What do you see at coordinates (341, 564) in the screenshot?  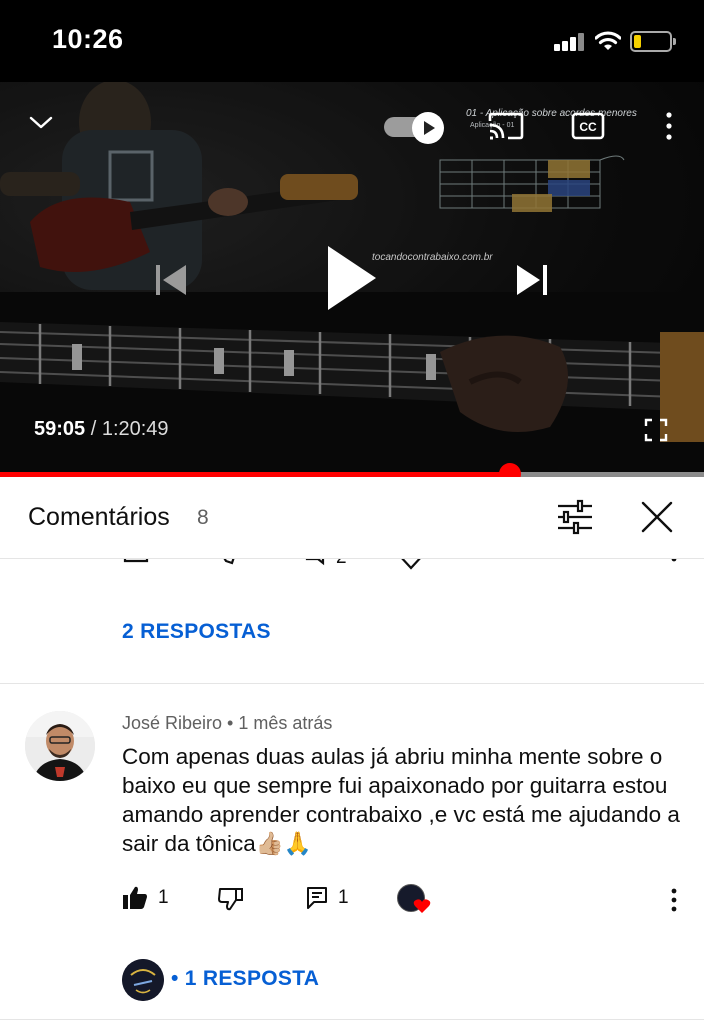 I see `reply-count: 2` at bounding box center [341, 564].